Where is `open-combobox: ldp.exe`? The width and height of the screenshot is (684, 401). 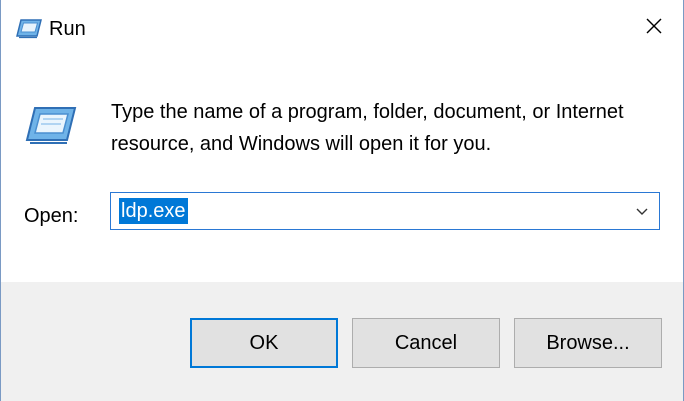
open-combobox: ldp.exe is located at coordinates (385, 211).